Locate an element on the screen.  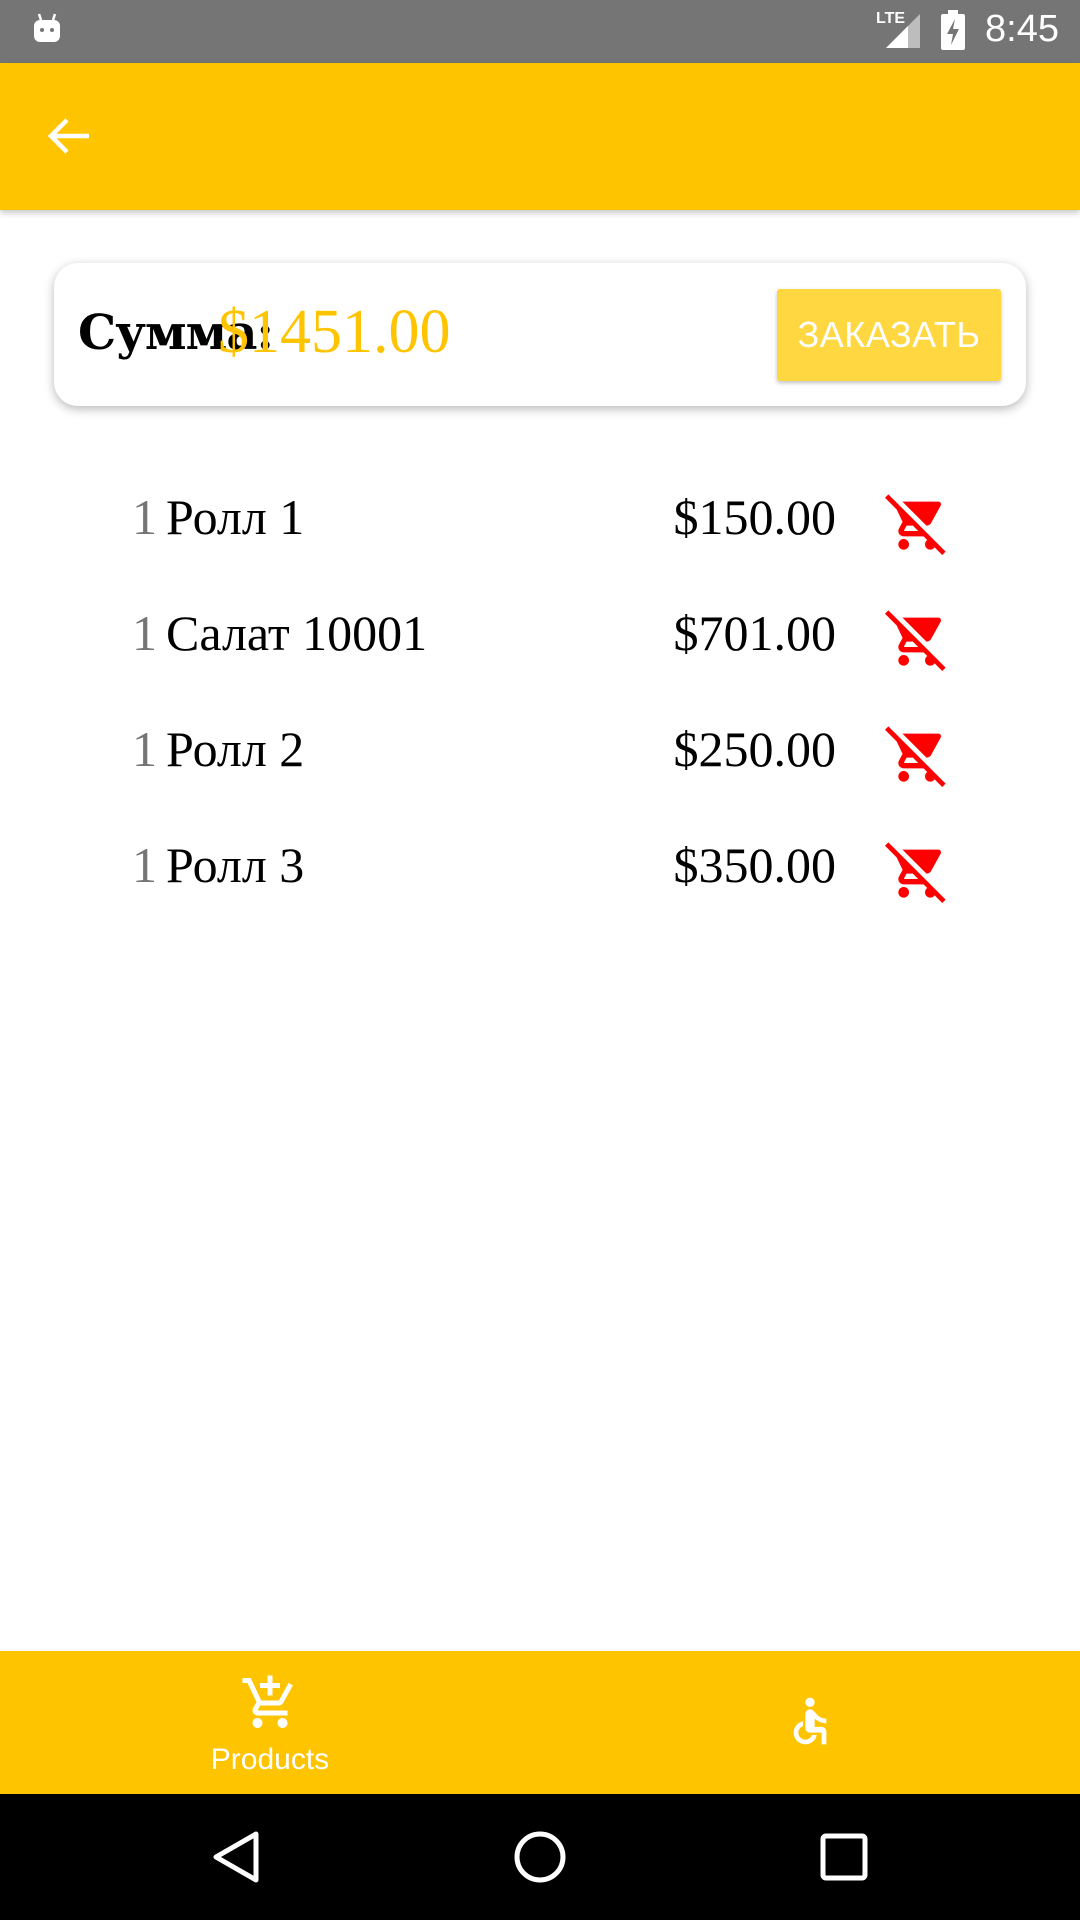
cart-item: 1 Ролл 2 $250.00 is located at coordinates (540, 750).